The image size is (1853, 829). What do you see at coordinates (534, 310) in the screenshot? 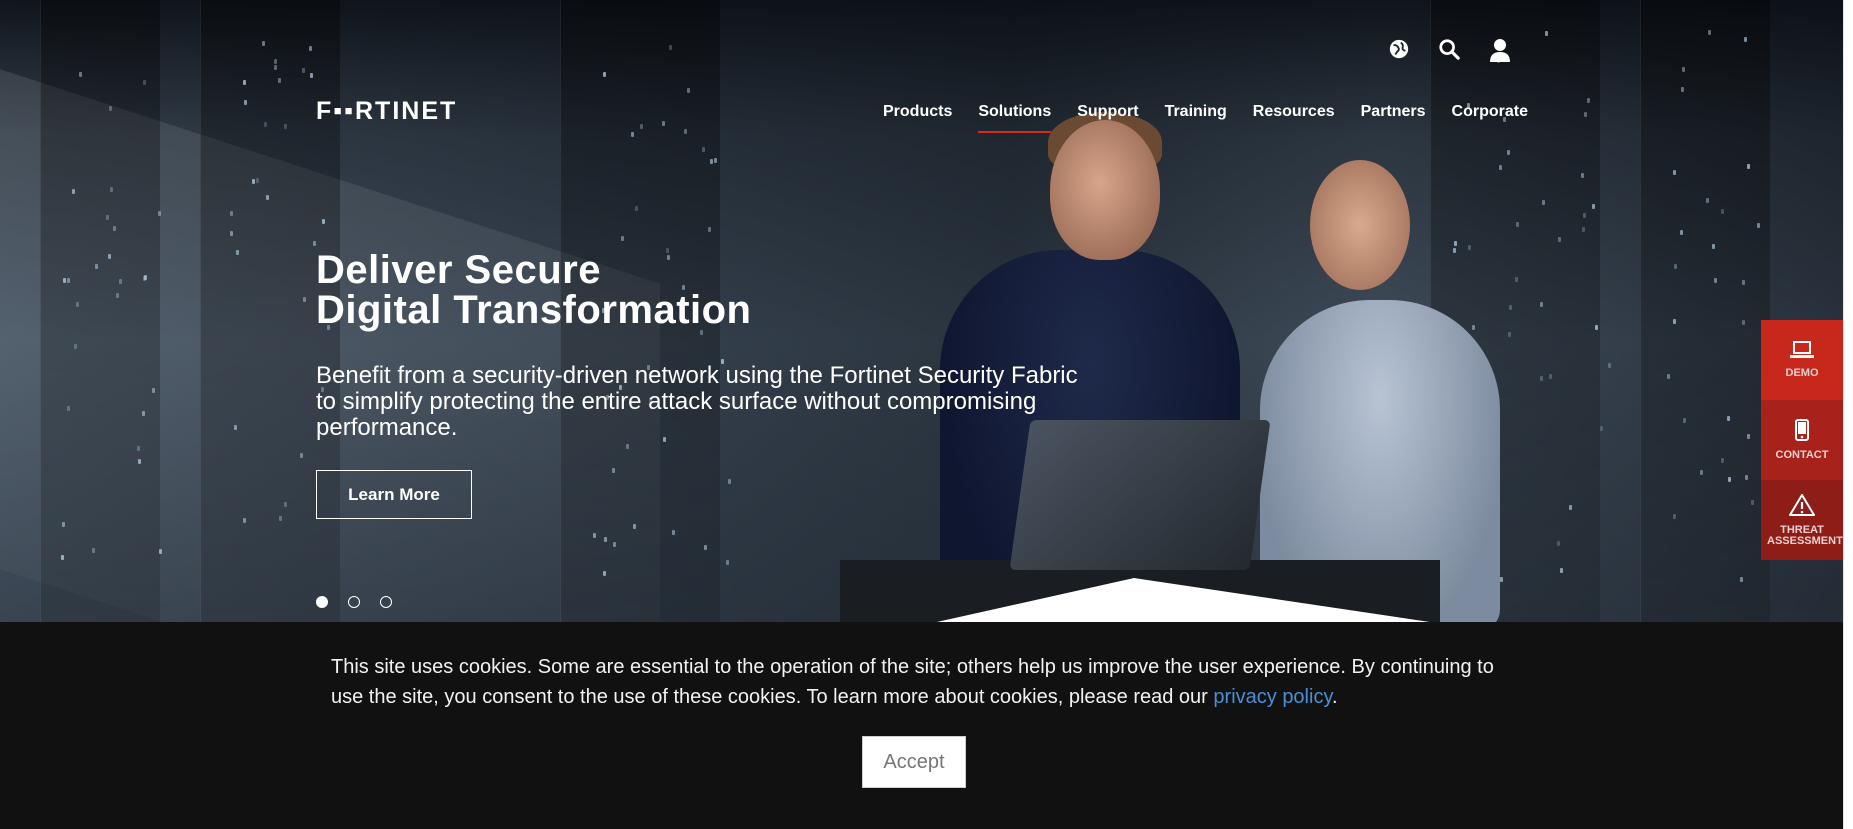
I see `headline-line-2: Digital Transformation` at bounding box center [534, 310].